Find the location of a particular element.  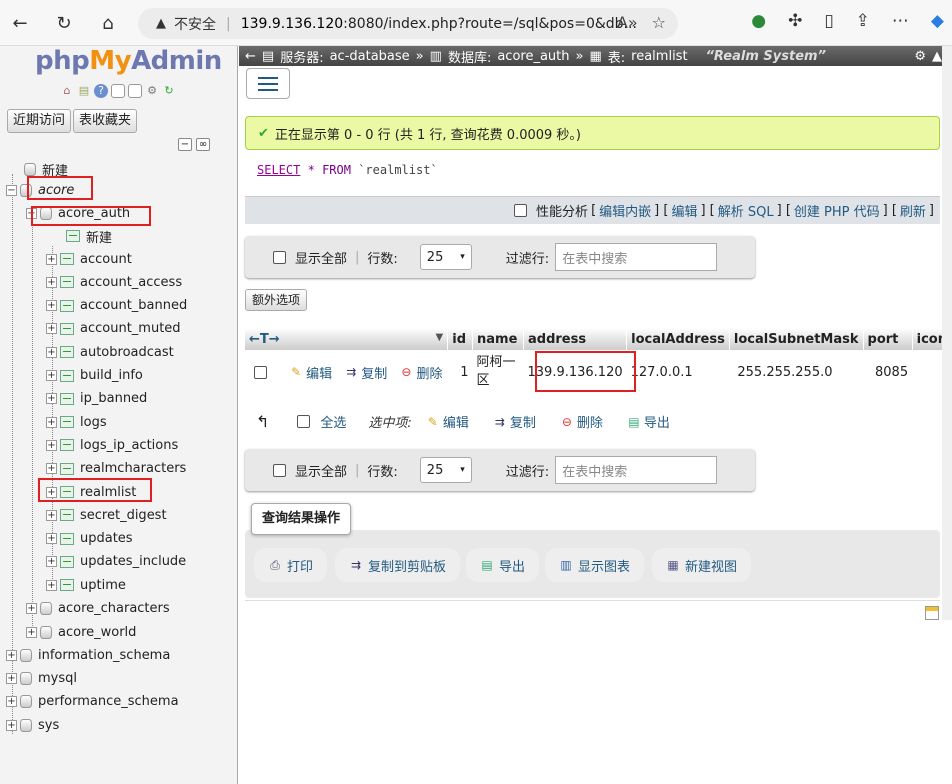

breadcrumb-database: acore_auth is located at coordinates (533, 56).